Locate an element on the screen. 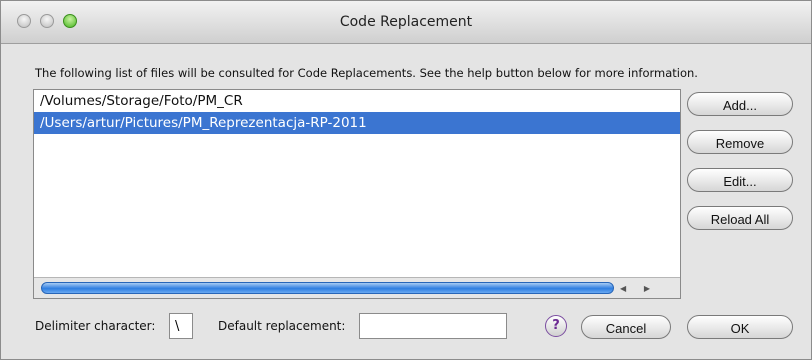 The image size is (812, 360). help-icon: ? is located at coordinates (556, 326).